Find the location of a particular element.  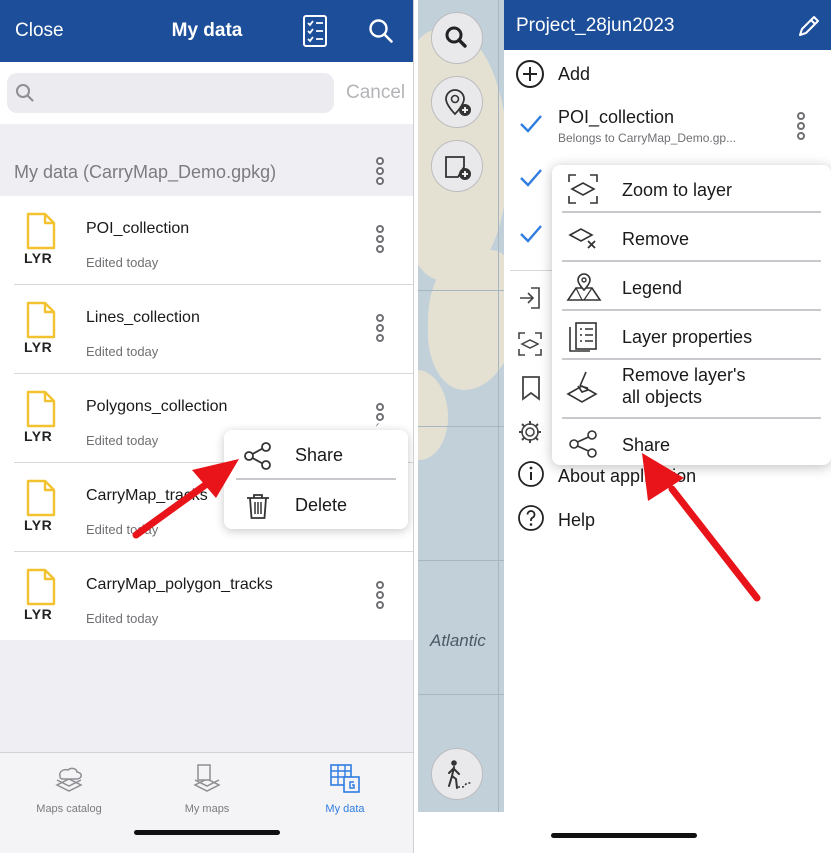

search-input is located at coordinates (170, 93).